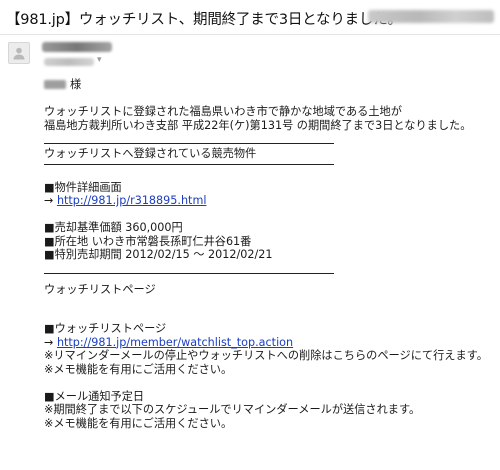 This screenshot has width=500, height=470. I want to click on recipient-line, so click(69, 62).